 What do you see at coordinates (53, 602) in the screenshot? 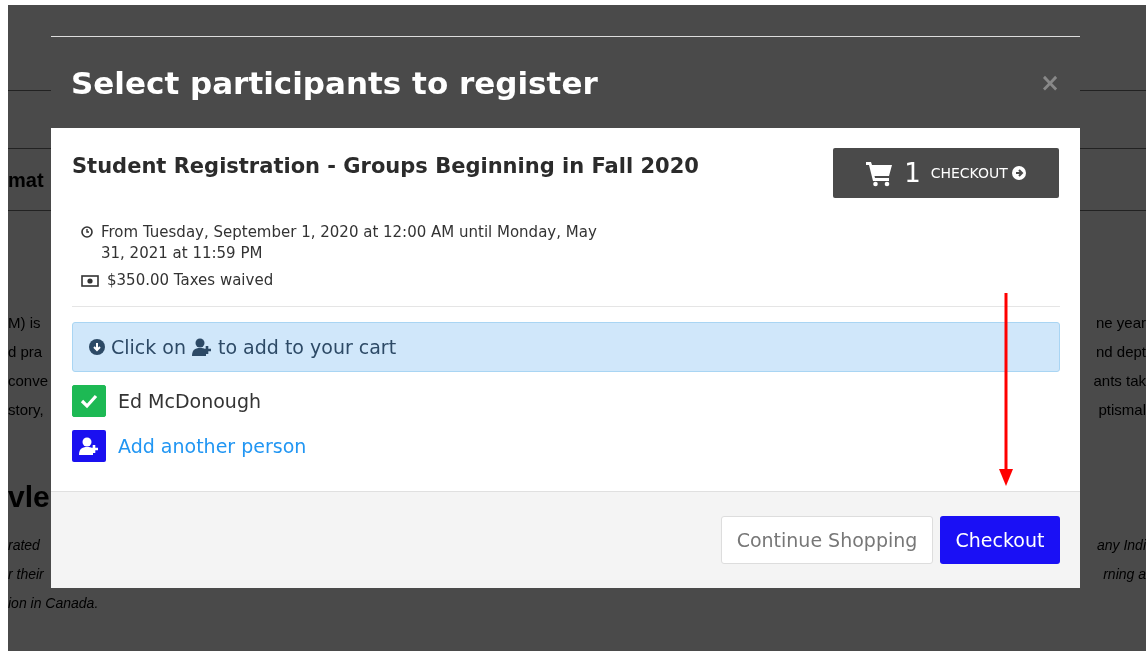
I see `paragraph-text: ion in Canada.` at bounding box center [53, 602].